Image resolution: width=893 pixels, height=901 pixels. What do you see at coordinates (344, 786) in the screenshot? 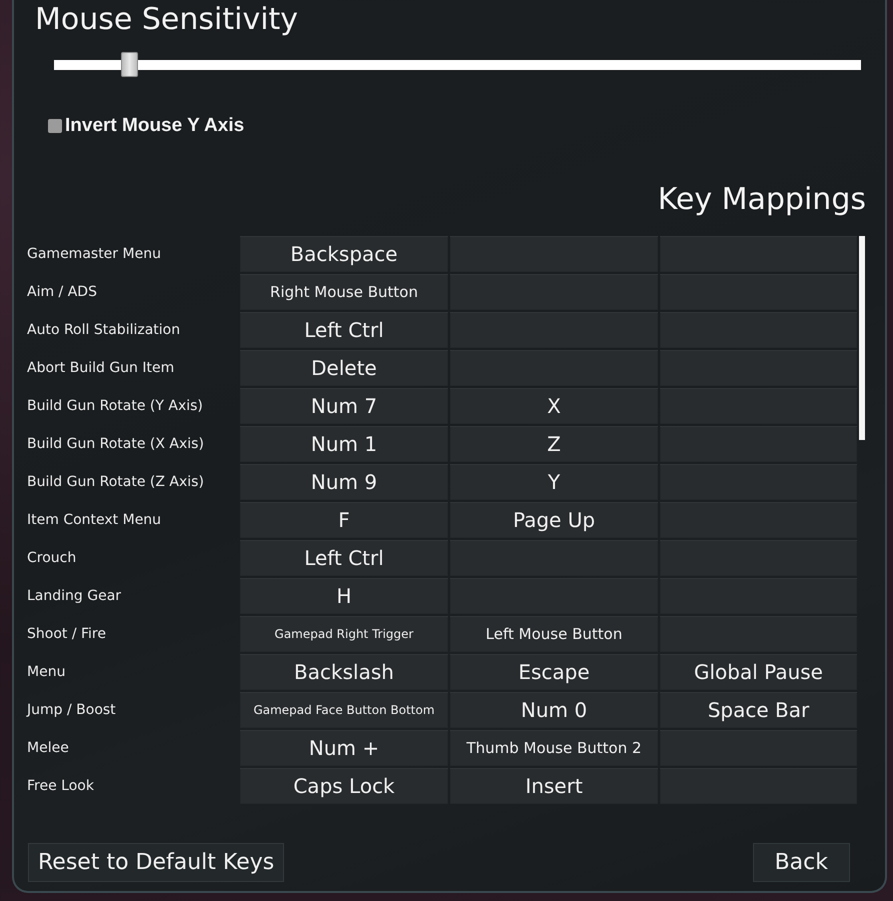
I see `key-binding-button: Caps Lock` at bounding box center [344, 786].